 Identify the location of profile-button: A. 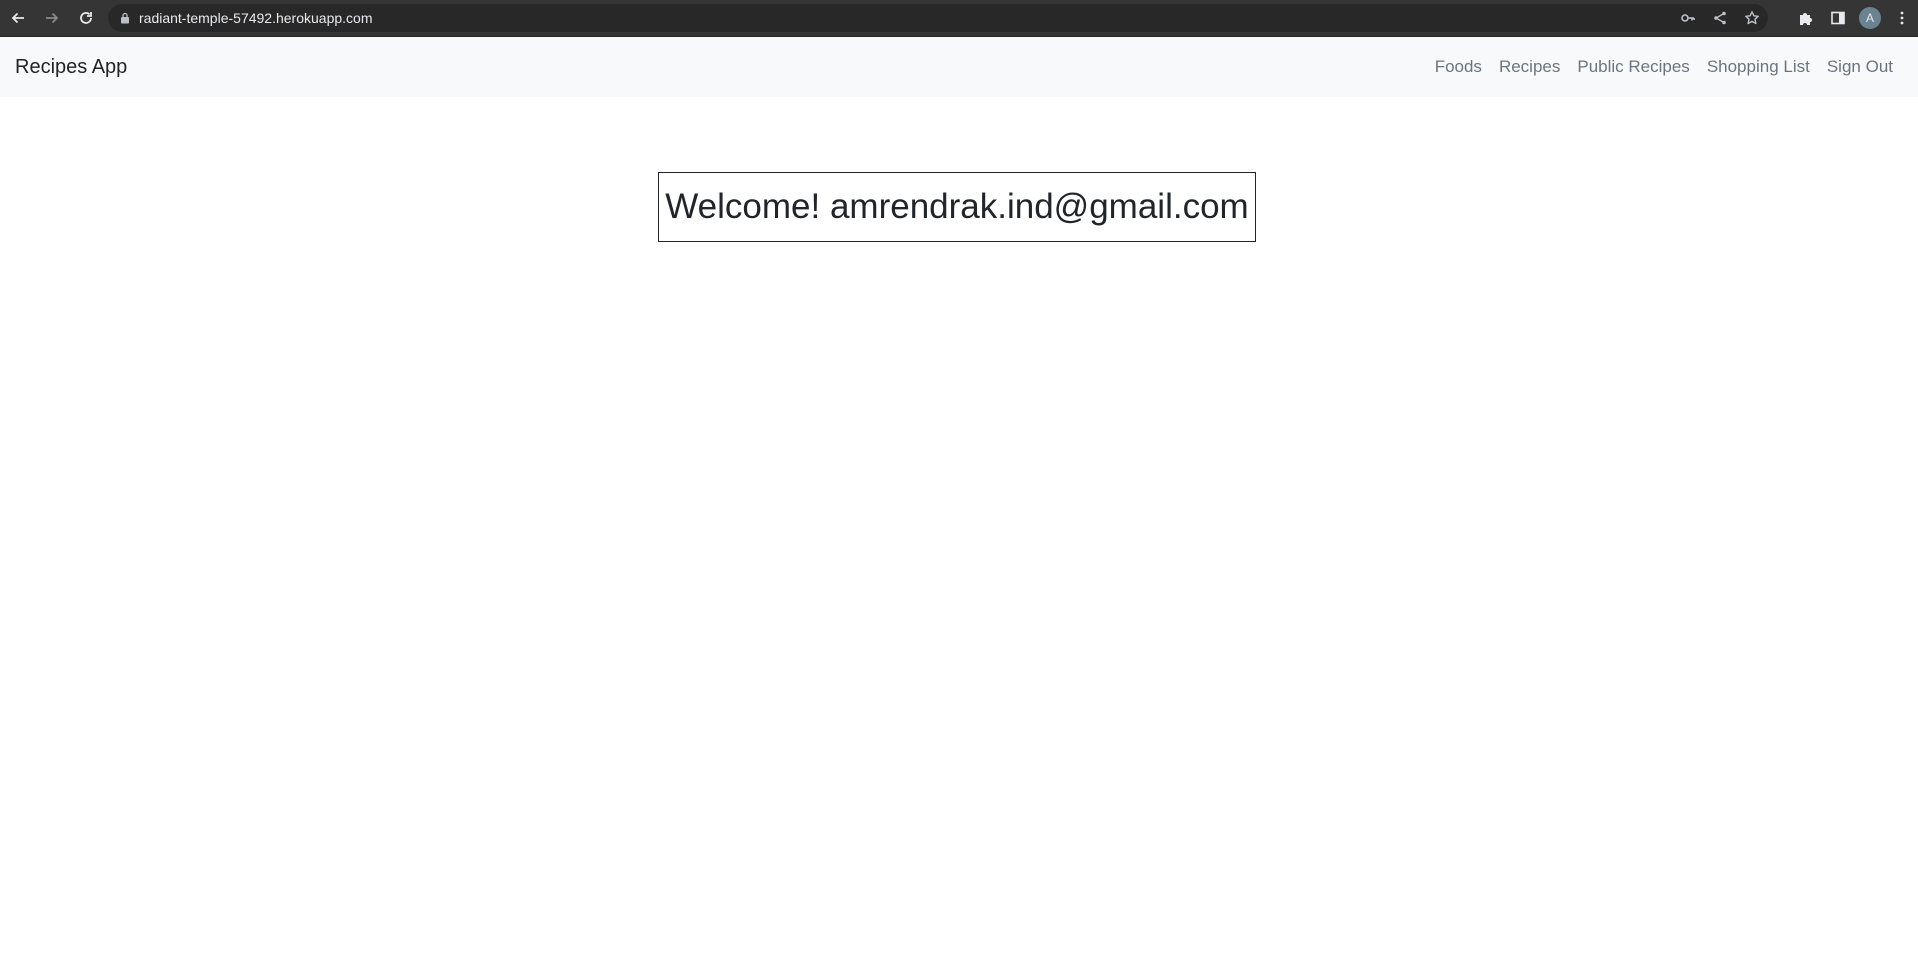
(1870, 18).